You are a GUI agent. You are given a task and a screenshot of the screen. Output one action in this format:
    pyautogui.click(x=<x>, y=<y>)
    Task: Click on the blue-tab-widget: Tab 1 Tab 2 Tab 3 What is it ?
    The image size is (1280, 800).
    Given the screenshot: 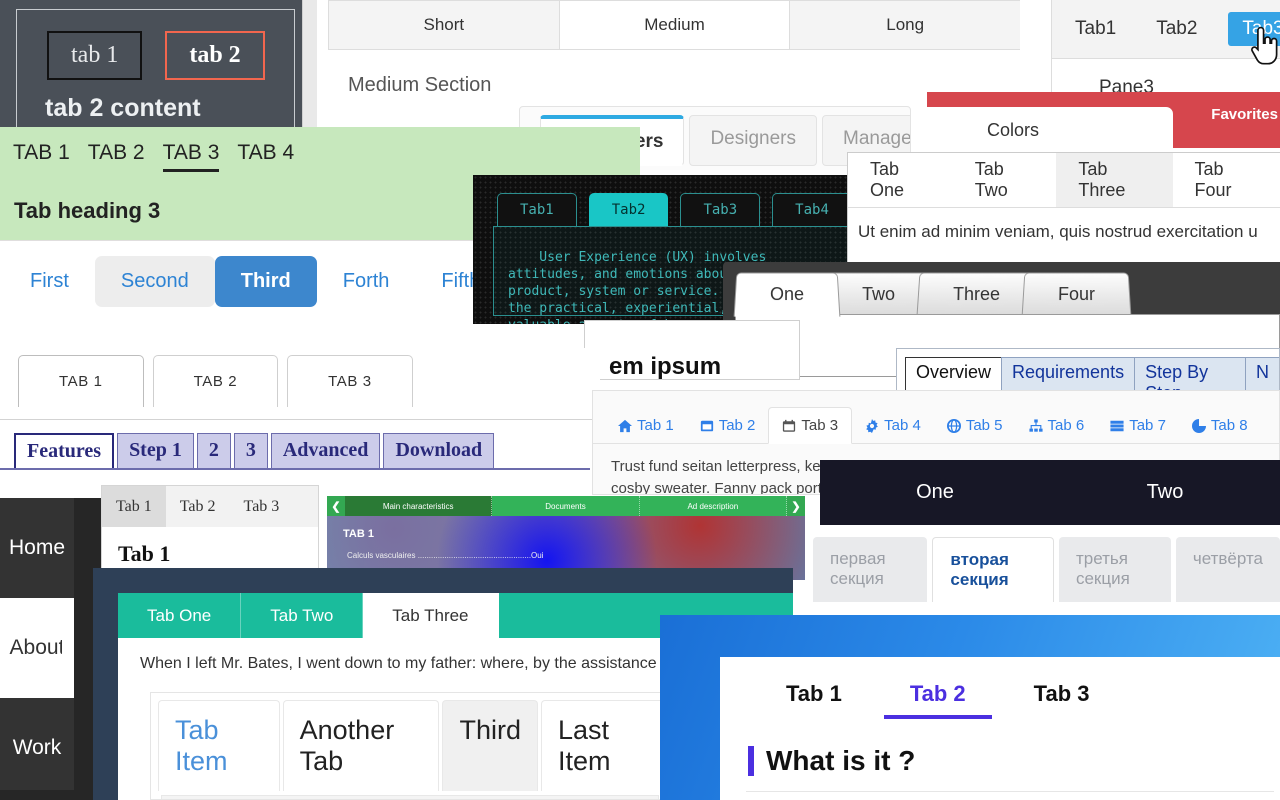 What is the action you would take?
    pyautogui.click(x=970, y=707)
    